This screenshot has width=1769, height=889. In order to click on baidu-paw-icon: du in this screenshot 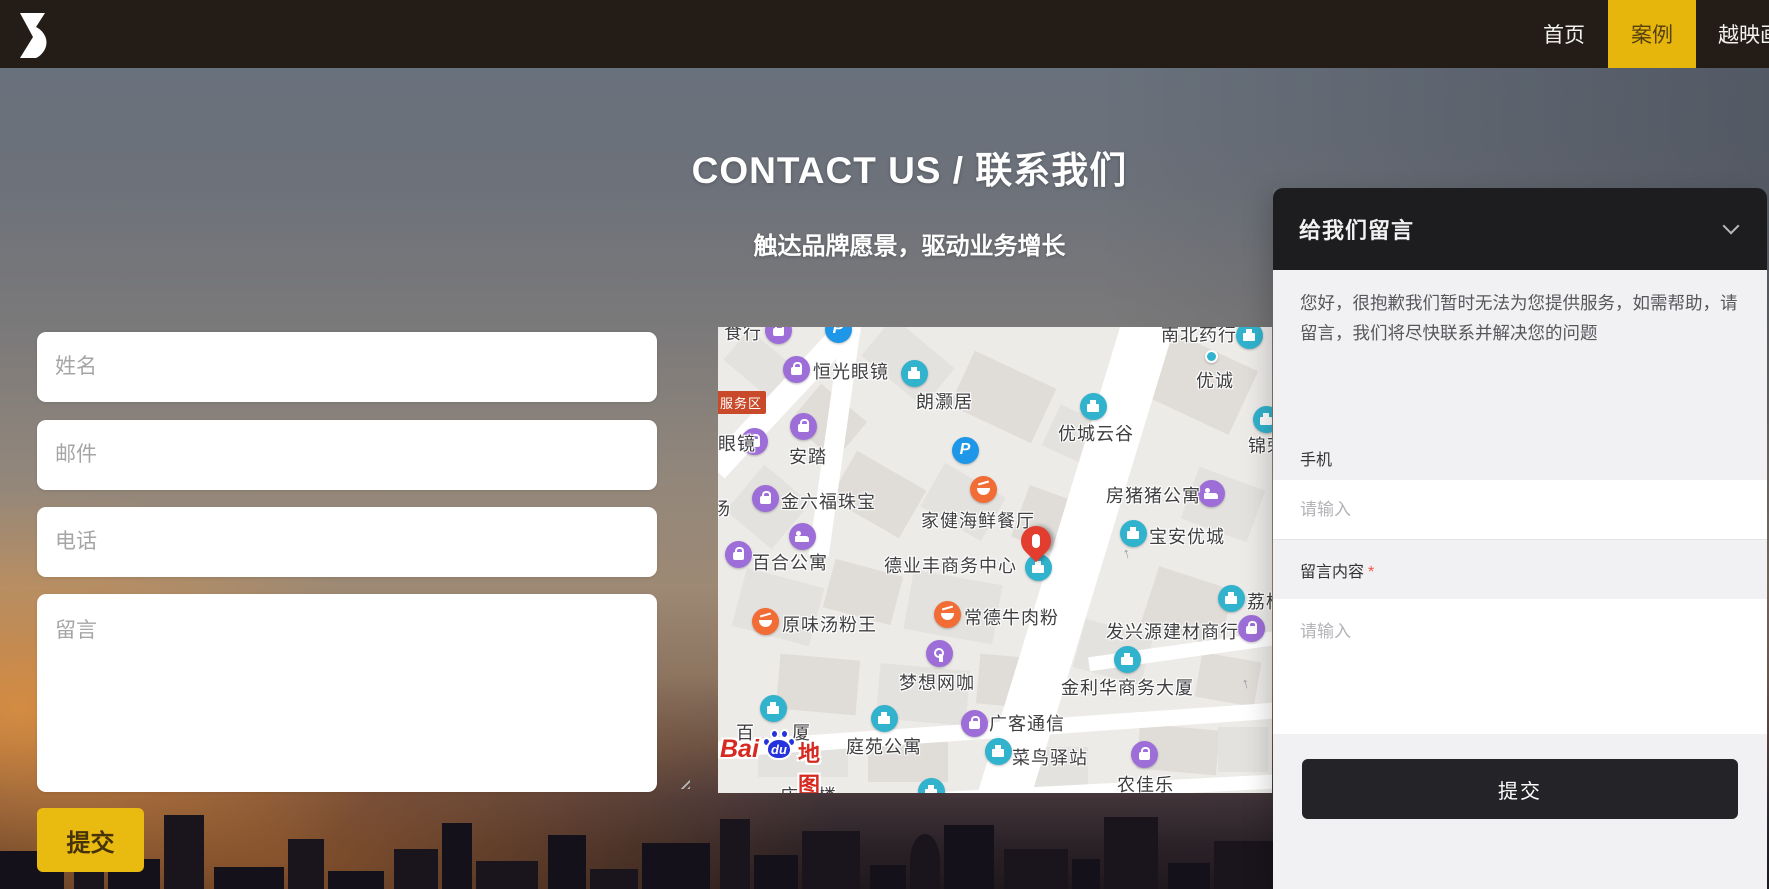, I will do `click(779, 745)`.